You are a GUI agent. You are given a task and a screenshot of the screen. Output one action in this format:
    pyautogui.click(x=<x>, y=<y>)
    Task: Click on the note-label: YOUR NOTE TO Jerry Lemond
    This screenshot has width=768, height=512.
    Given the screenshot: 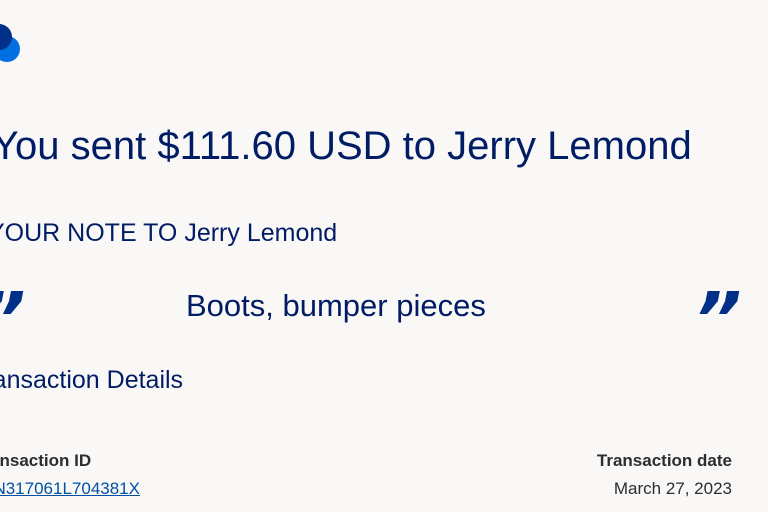 What is the action you would take?
    pyautogui.click(x=169, y=233)
    